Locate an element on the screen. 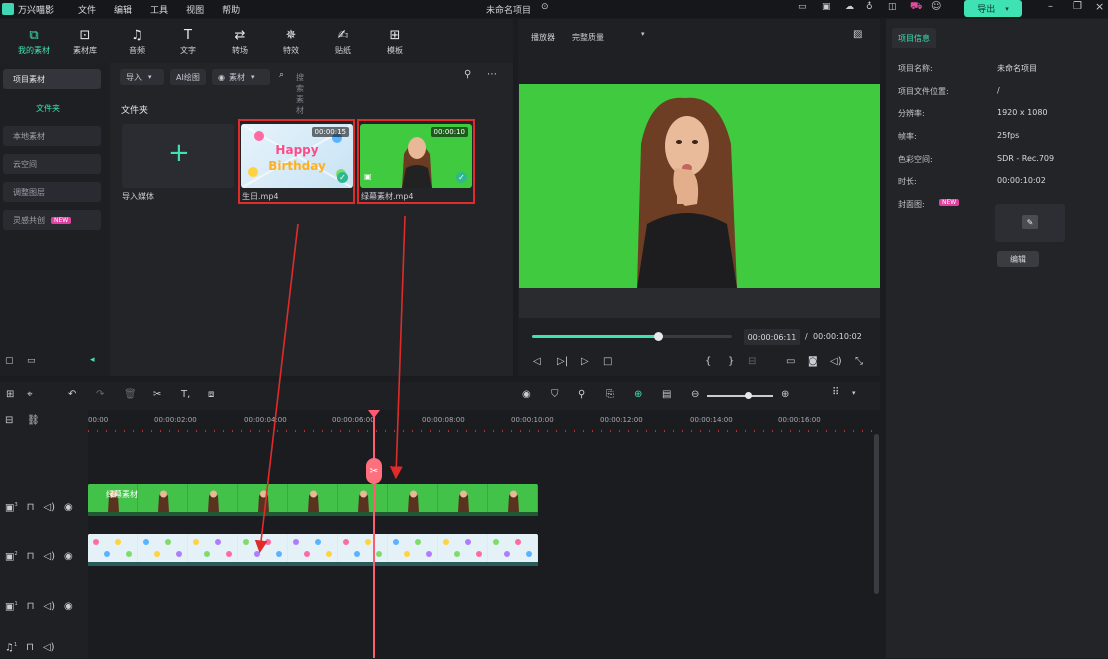 This screenshot has width=1108, height=659. tool-text: T 文字 is located at coordinates (188, 42).